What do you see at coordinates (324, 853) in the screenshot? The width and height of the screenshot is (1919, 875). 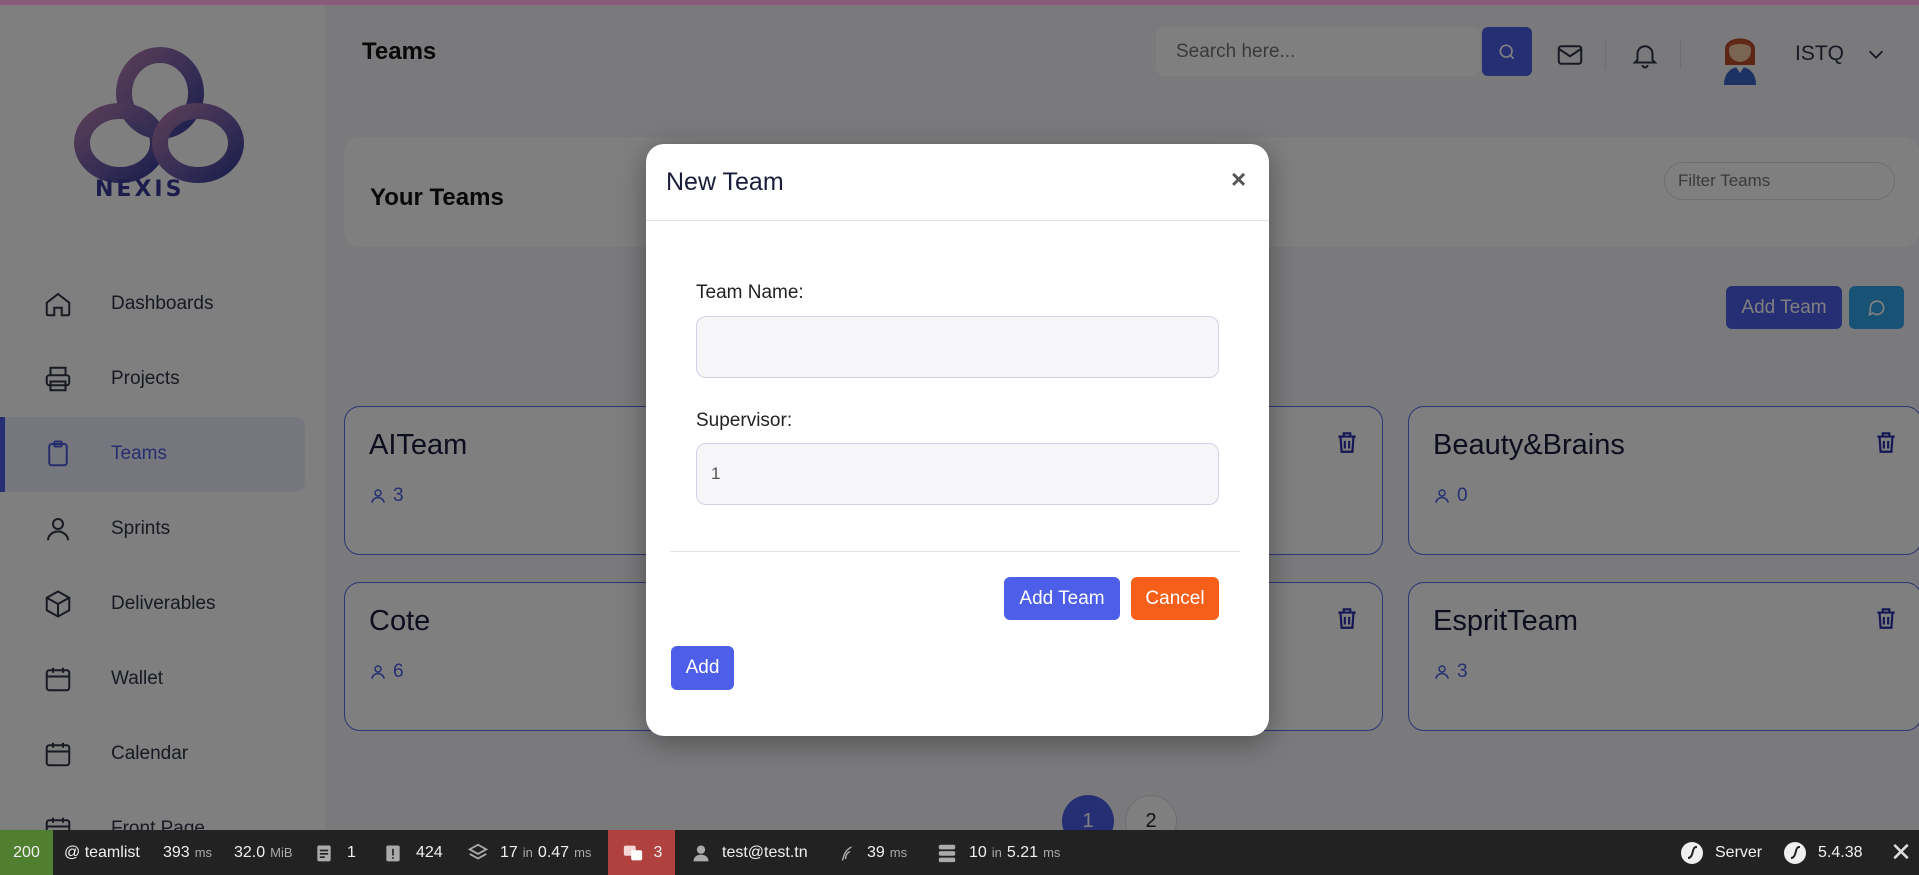 I see `form-icon` at bounding box center [324, 853].